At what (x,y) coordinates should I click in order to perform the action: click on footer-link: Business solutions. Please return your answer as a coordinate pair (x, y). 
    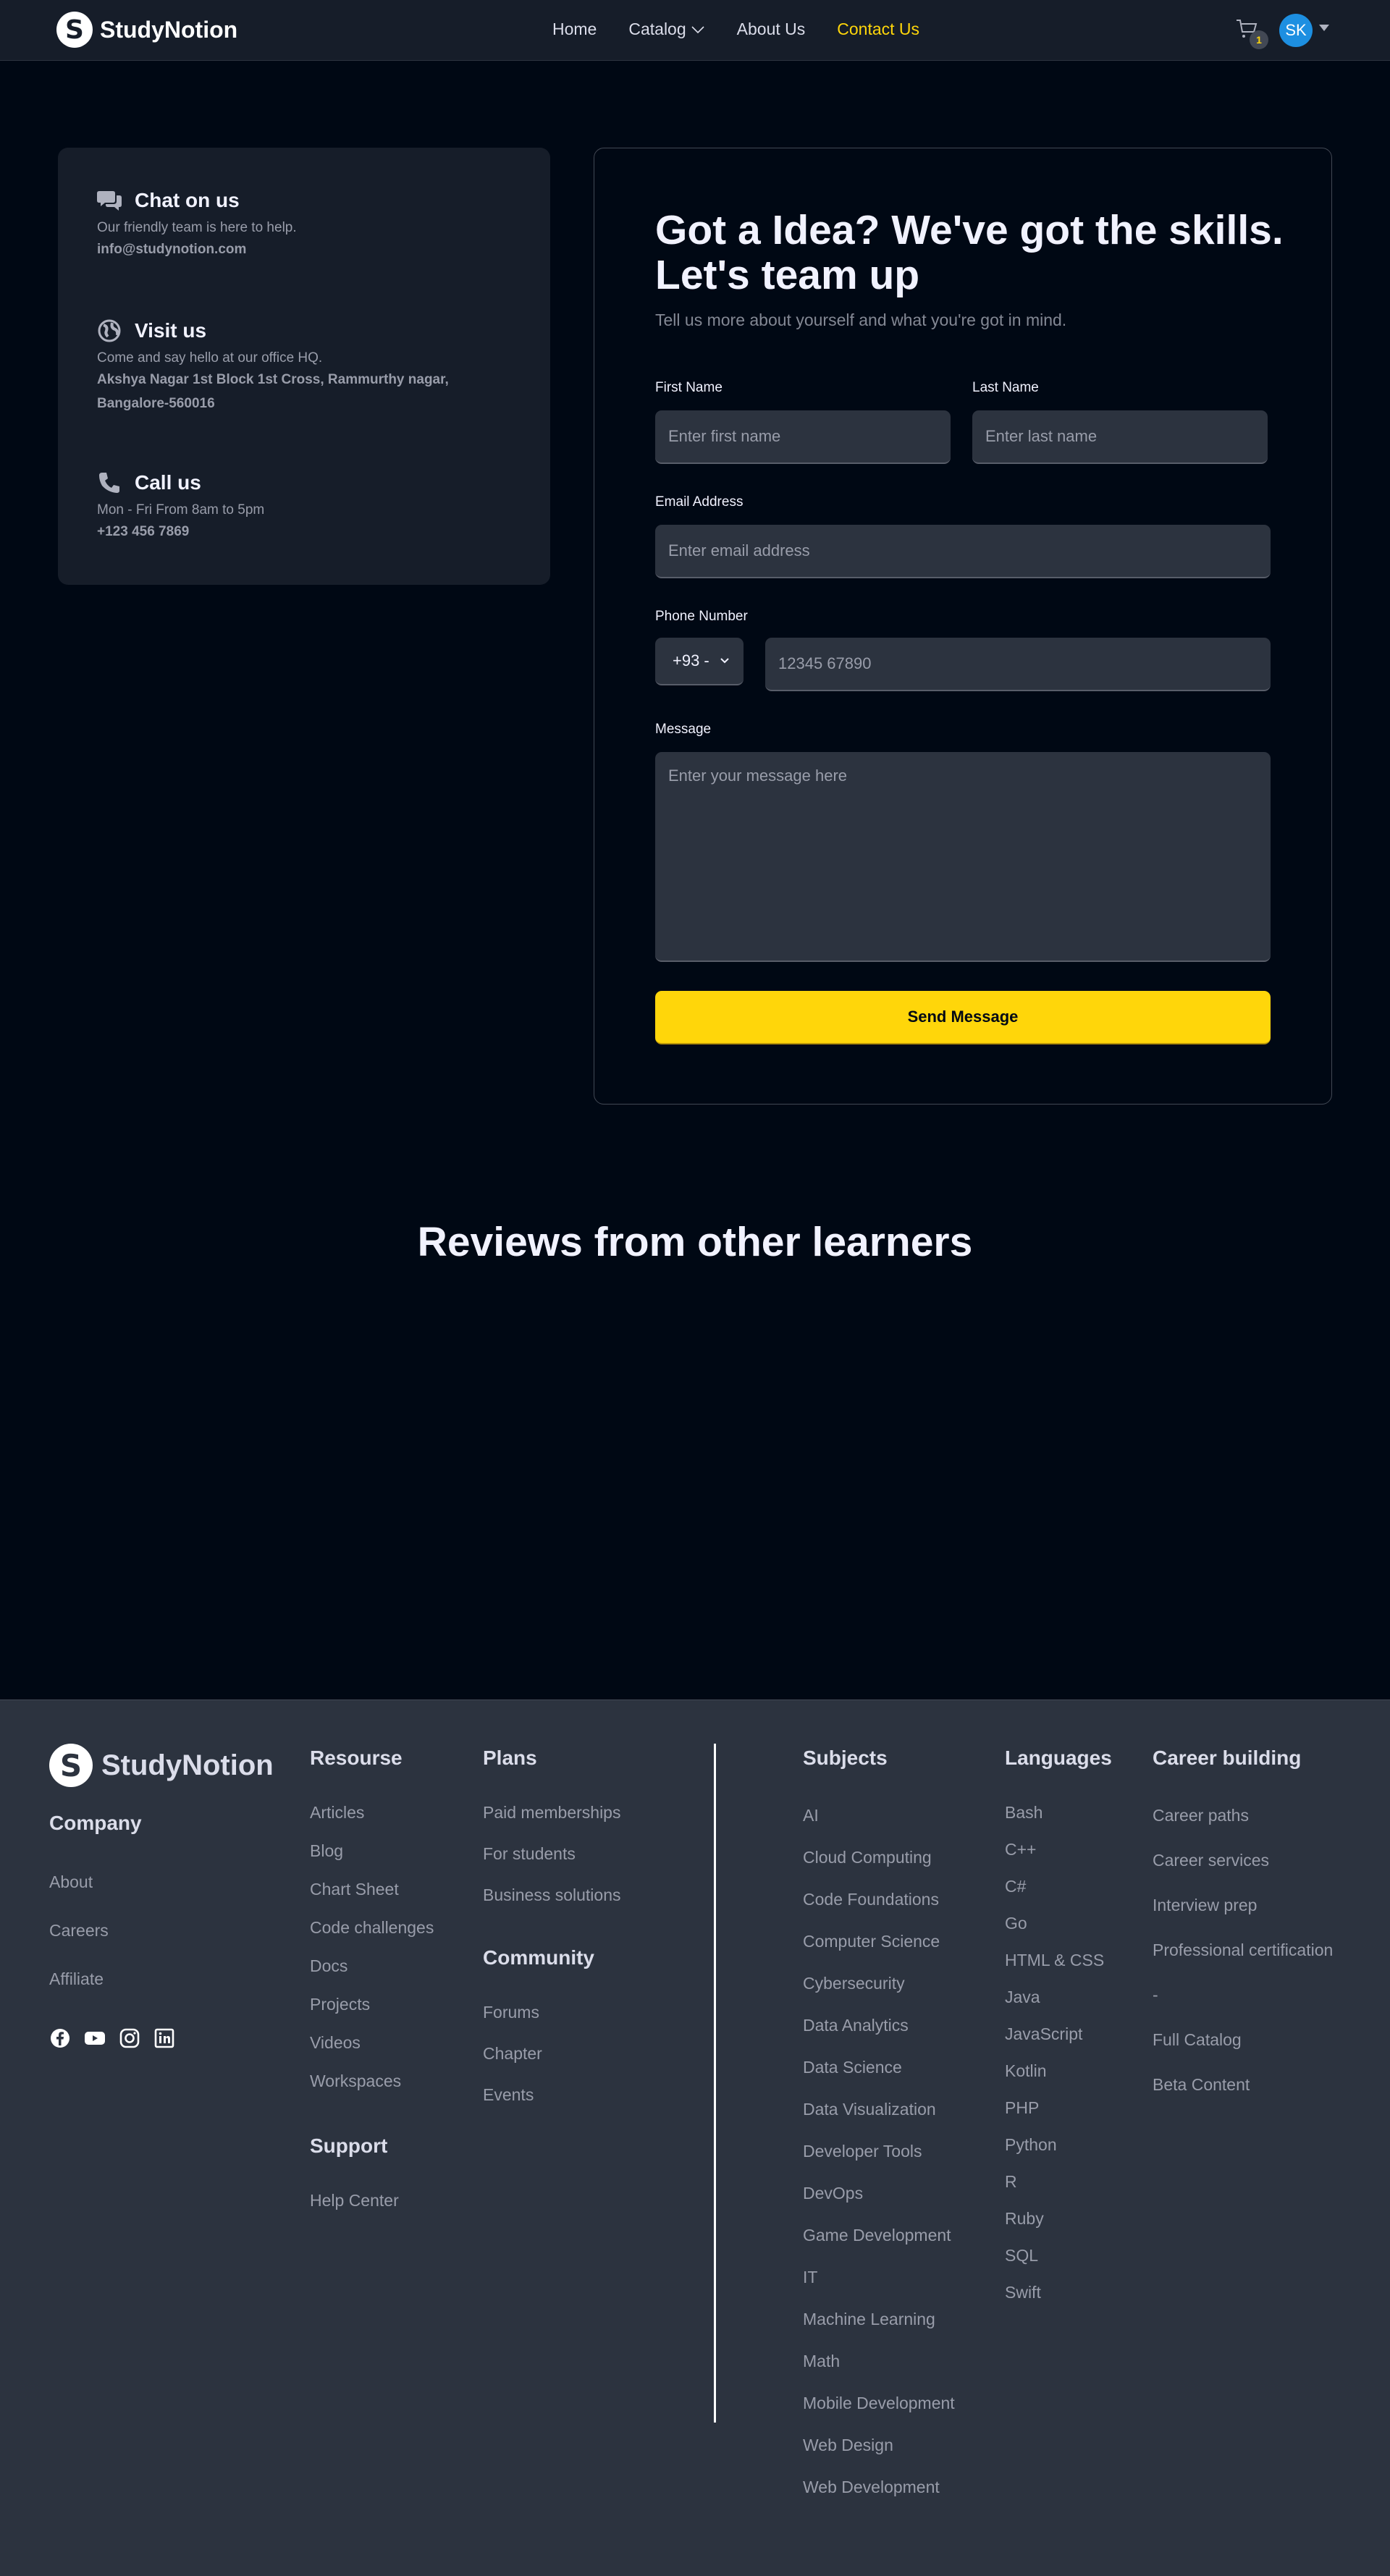
    Looking at the image, I should click on (552, 1895).